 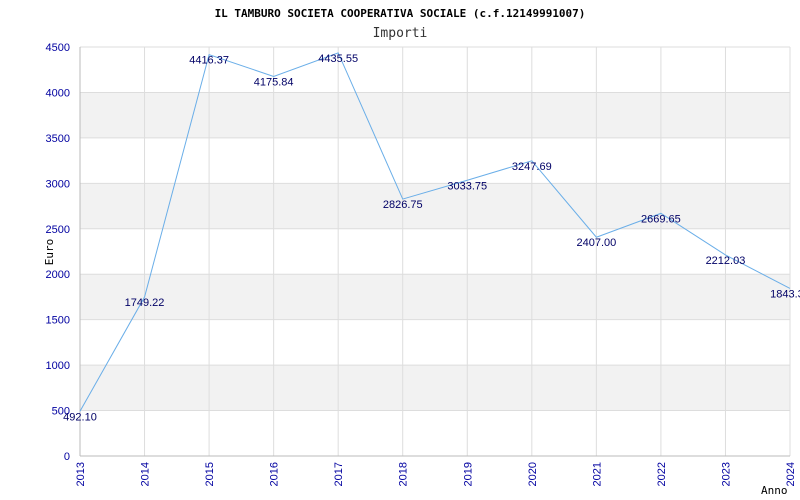 What do you see at coordinates (58, 275) in the screenshot?
I see `y-tick-label: 2000` at bounding box center [58, 275].